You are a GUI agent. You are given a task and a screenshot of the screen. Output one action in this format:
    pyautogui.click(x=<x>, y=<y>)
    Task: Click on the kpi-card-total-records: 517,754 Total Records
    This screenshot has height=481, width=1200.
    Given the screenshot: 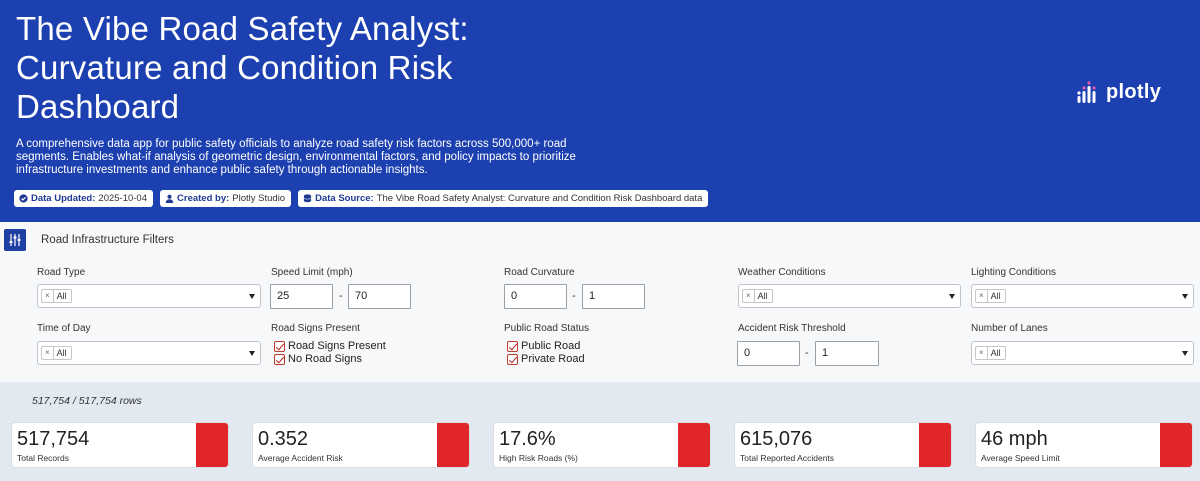 What is the action you would take?
    pyautogui.click(x=120, y=445)
    